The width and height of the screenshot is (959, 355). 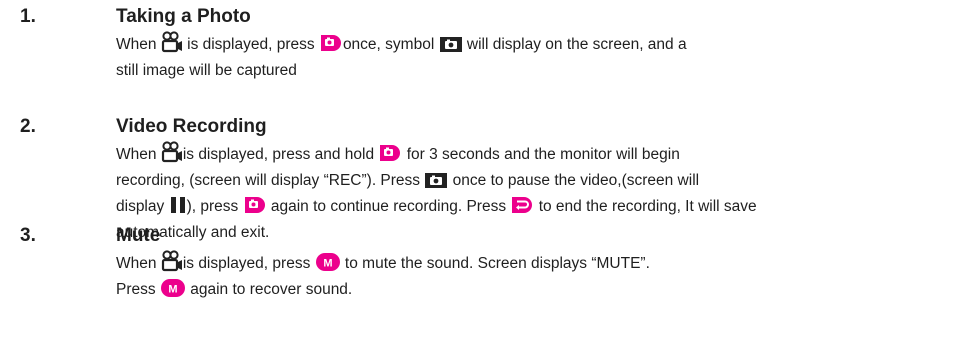 I want to click on return-button-icon, so click(x=522, y=205).